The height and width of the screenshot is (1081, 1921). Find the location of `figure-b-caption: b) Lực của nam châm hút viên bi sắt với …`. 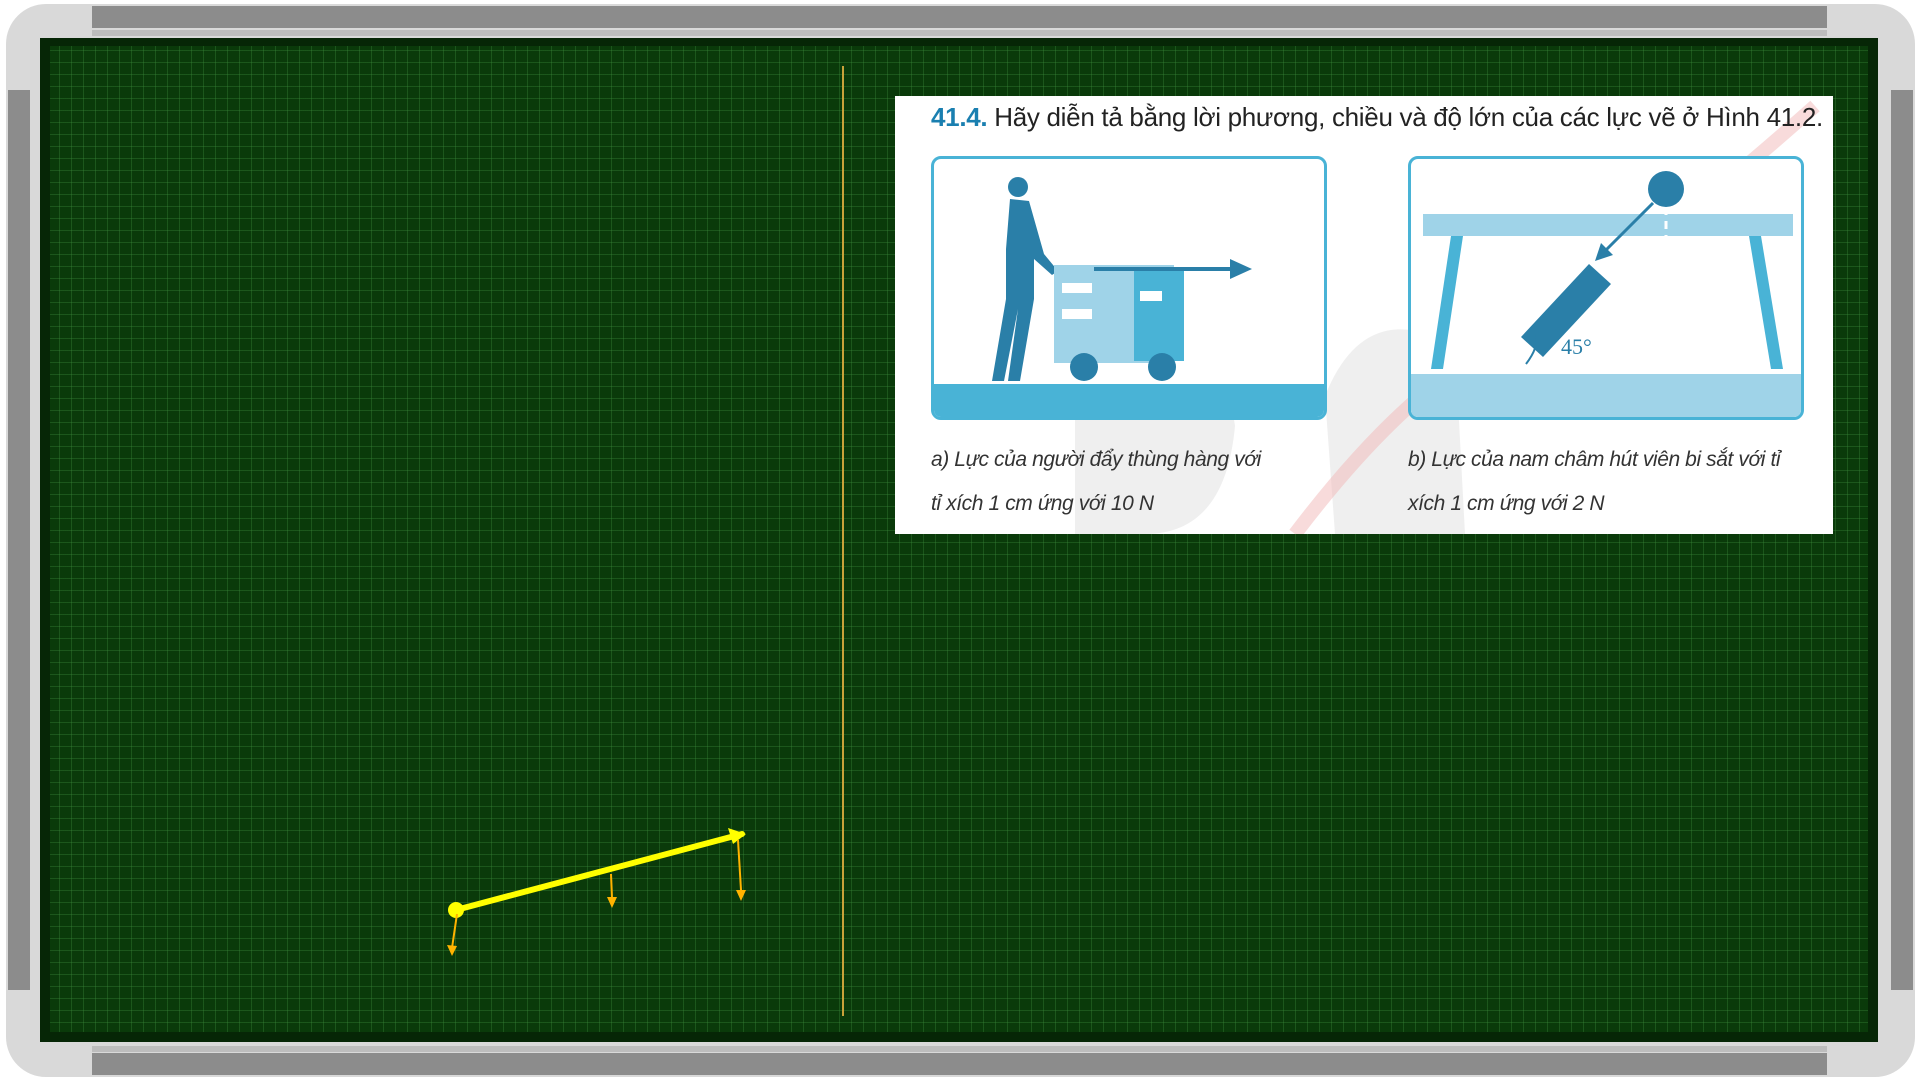

figure-b-caption: b) Lực của nam châm hút viên bi sắt với … is located at coordinates (1594, 482).